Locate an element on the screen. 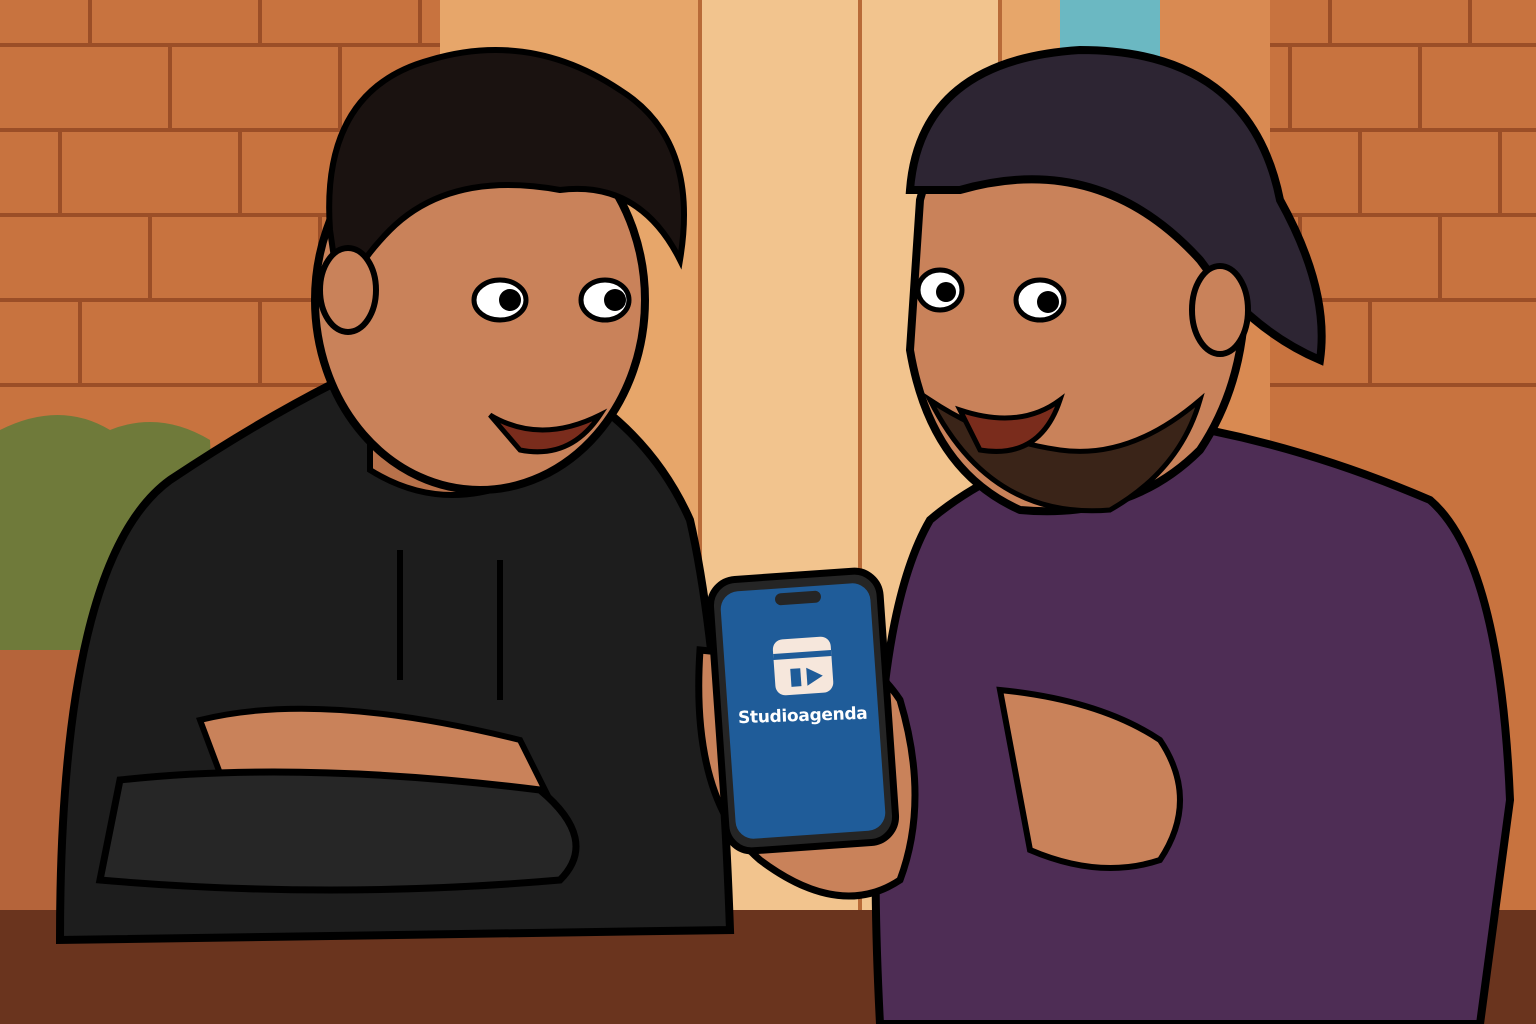 The height and width of the screenshot is (1024, 1536). calendar-play-icon is located at coordinates (803, 666).